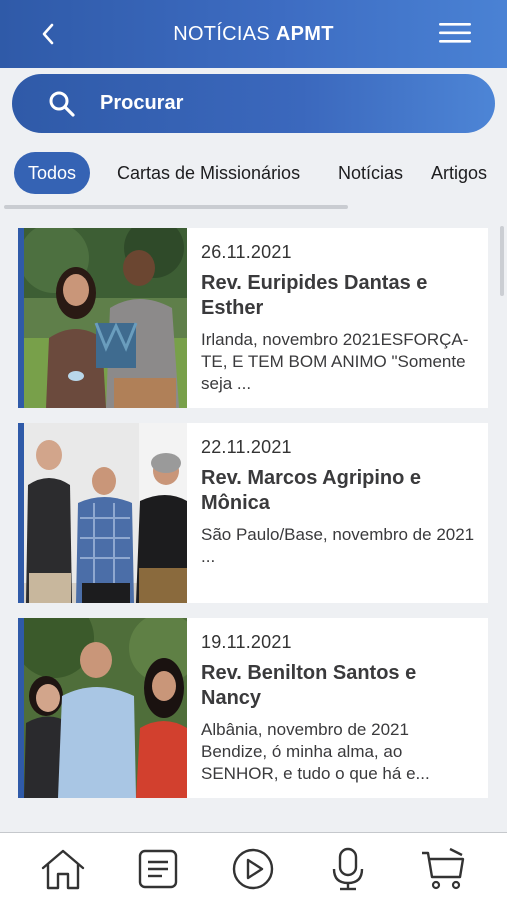 The height and width of the screenshot is (900, 507). I want to click on app-header: NOTÍCIAS APMT, so click(253, 34).